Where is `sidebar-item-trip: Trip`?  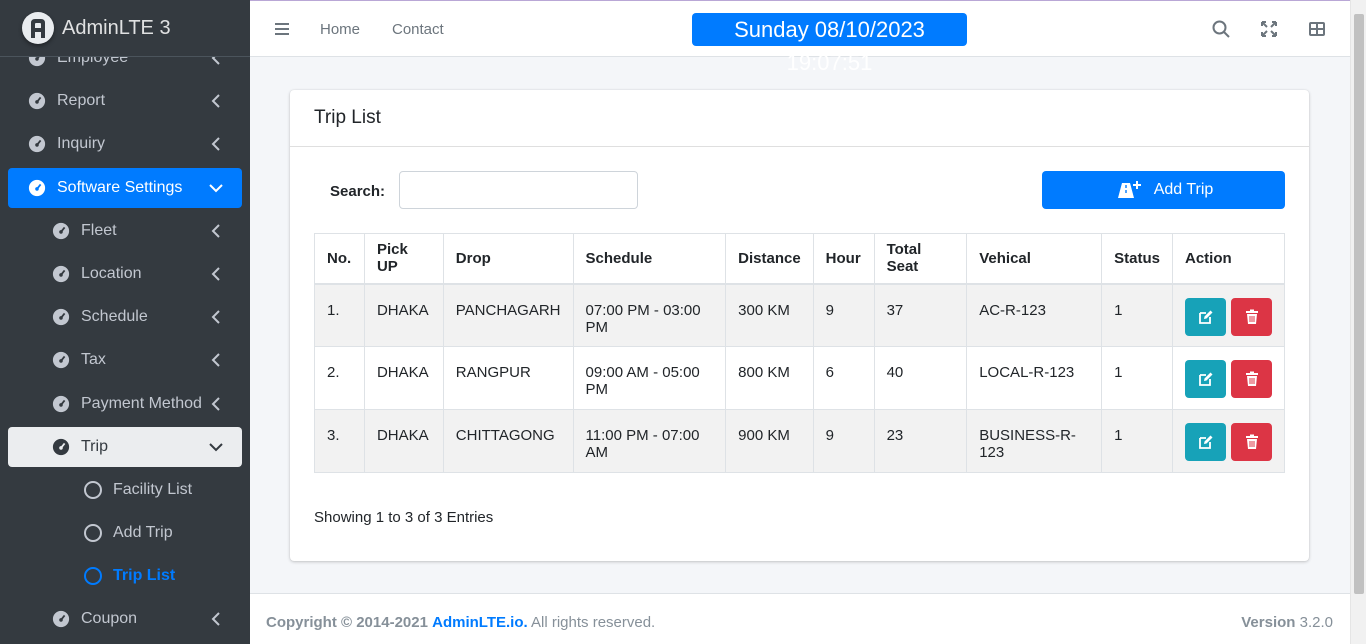 sidebar-item-trip: Trip is located at coordinates (125, 446).